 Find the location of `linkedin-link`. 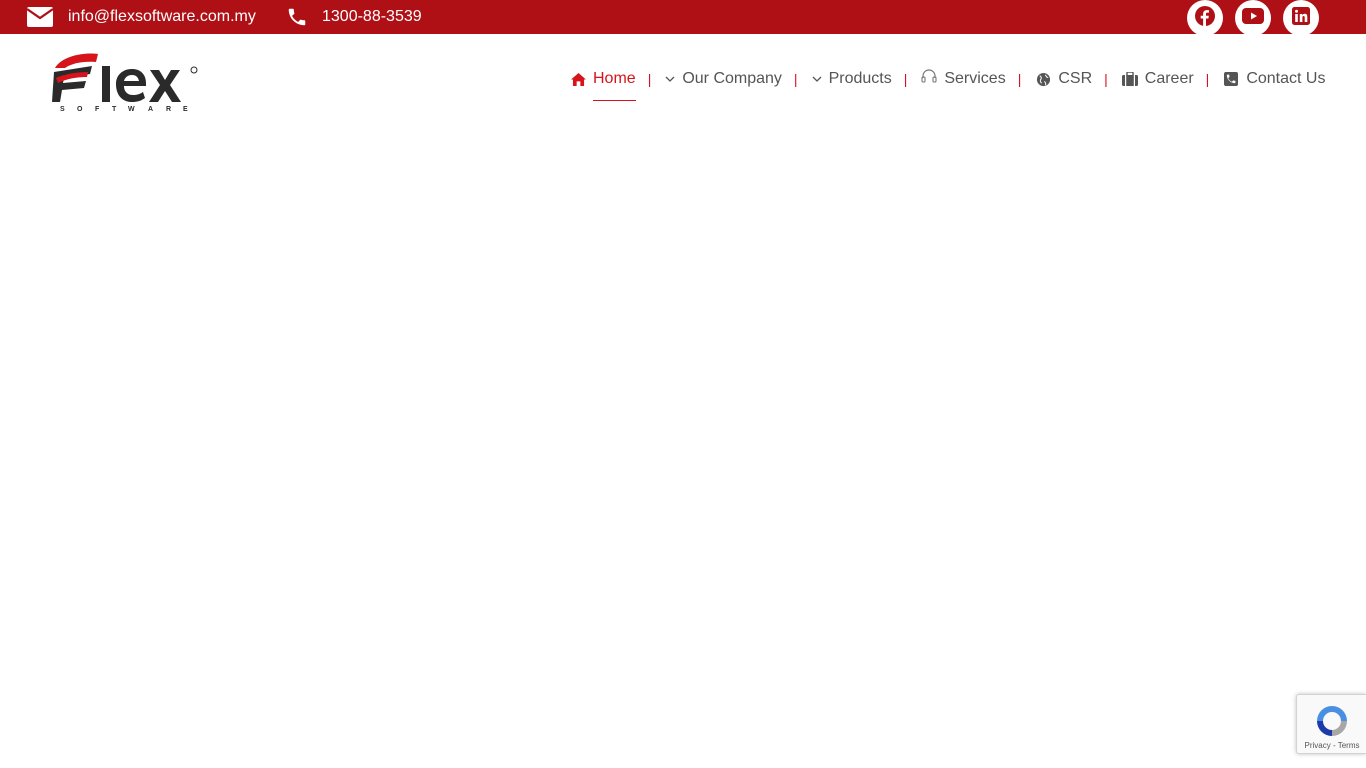

linkedin-link is located at coordinates (1301, 18).